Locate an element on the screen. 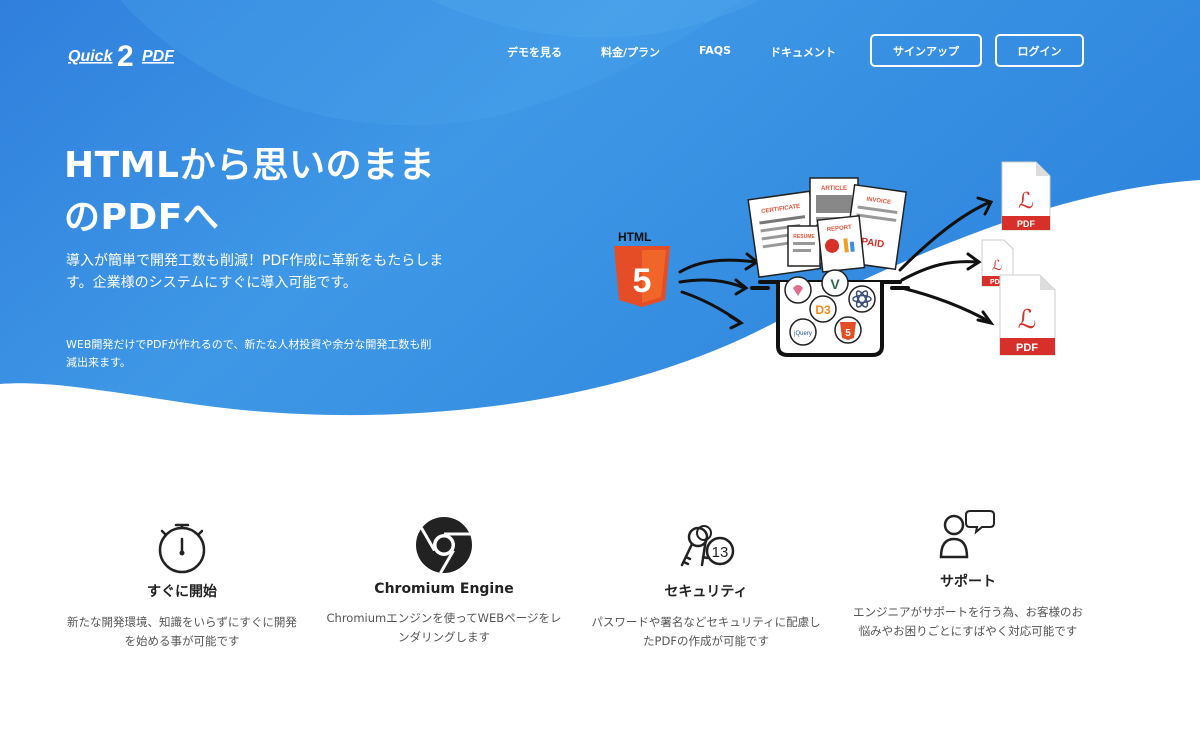 The image size is (1200, 735). output-arrows is located at coordinates (946, 261).